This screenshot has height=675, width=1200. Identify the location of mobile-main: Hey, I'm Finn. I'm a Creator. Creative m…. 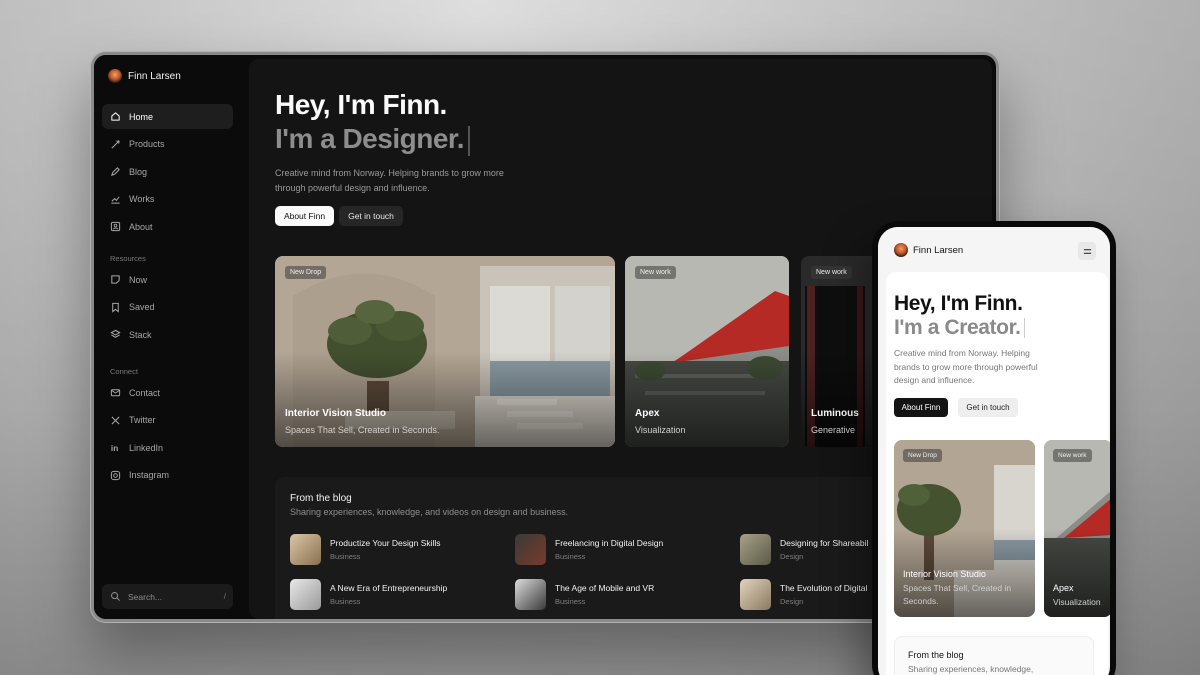
(998, 473).